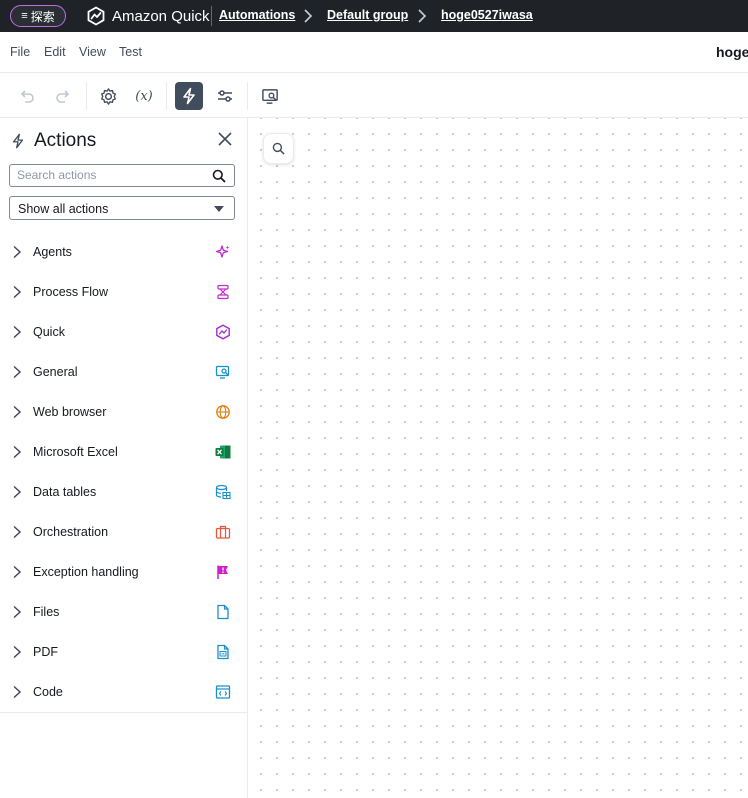 This screenshot has width=748, height=798. I want to click on category-label: PDF, so click(45, 652).